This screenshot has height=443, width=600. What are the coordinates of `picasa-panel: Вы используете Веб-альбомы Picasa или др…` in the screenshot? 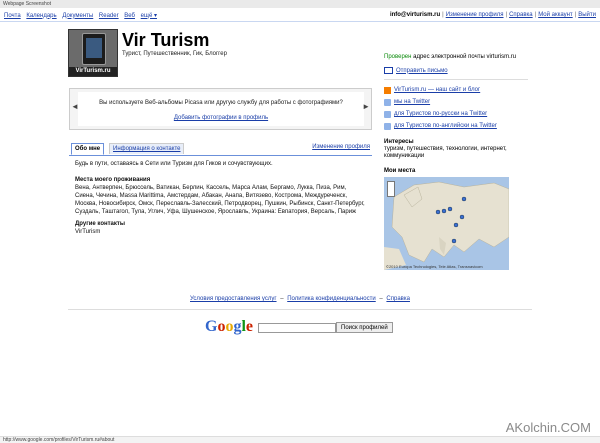 It's located at (221, 109).